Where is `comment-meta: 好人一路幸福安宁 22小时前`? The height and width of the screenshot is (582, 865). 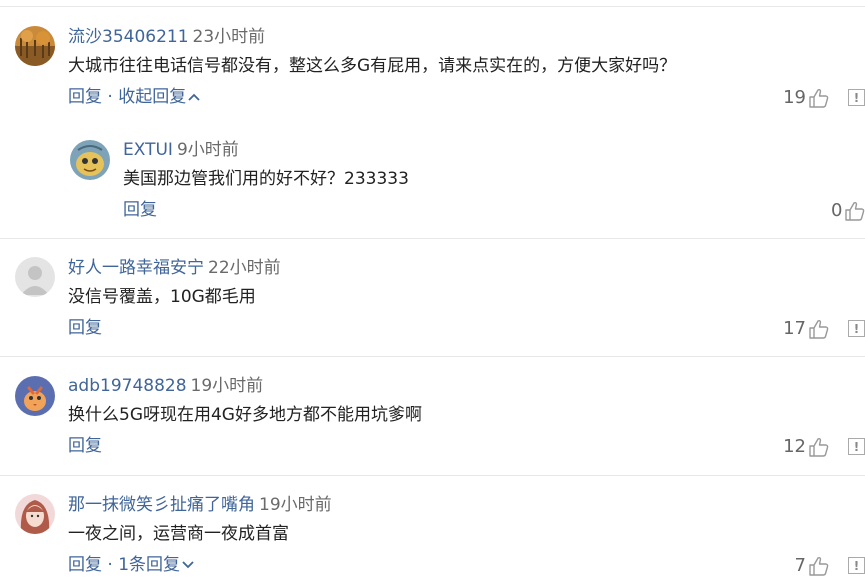 comment-meta: 好人一路幸福安宁 22小时前 is located at coordinates (174, 268).